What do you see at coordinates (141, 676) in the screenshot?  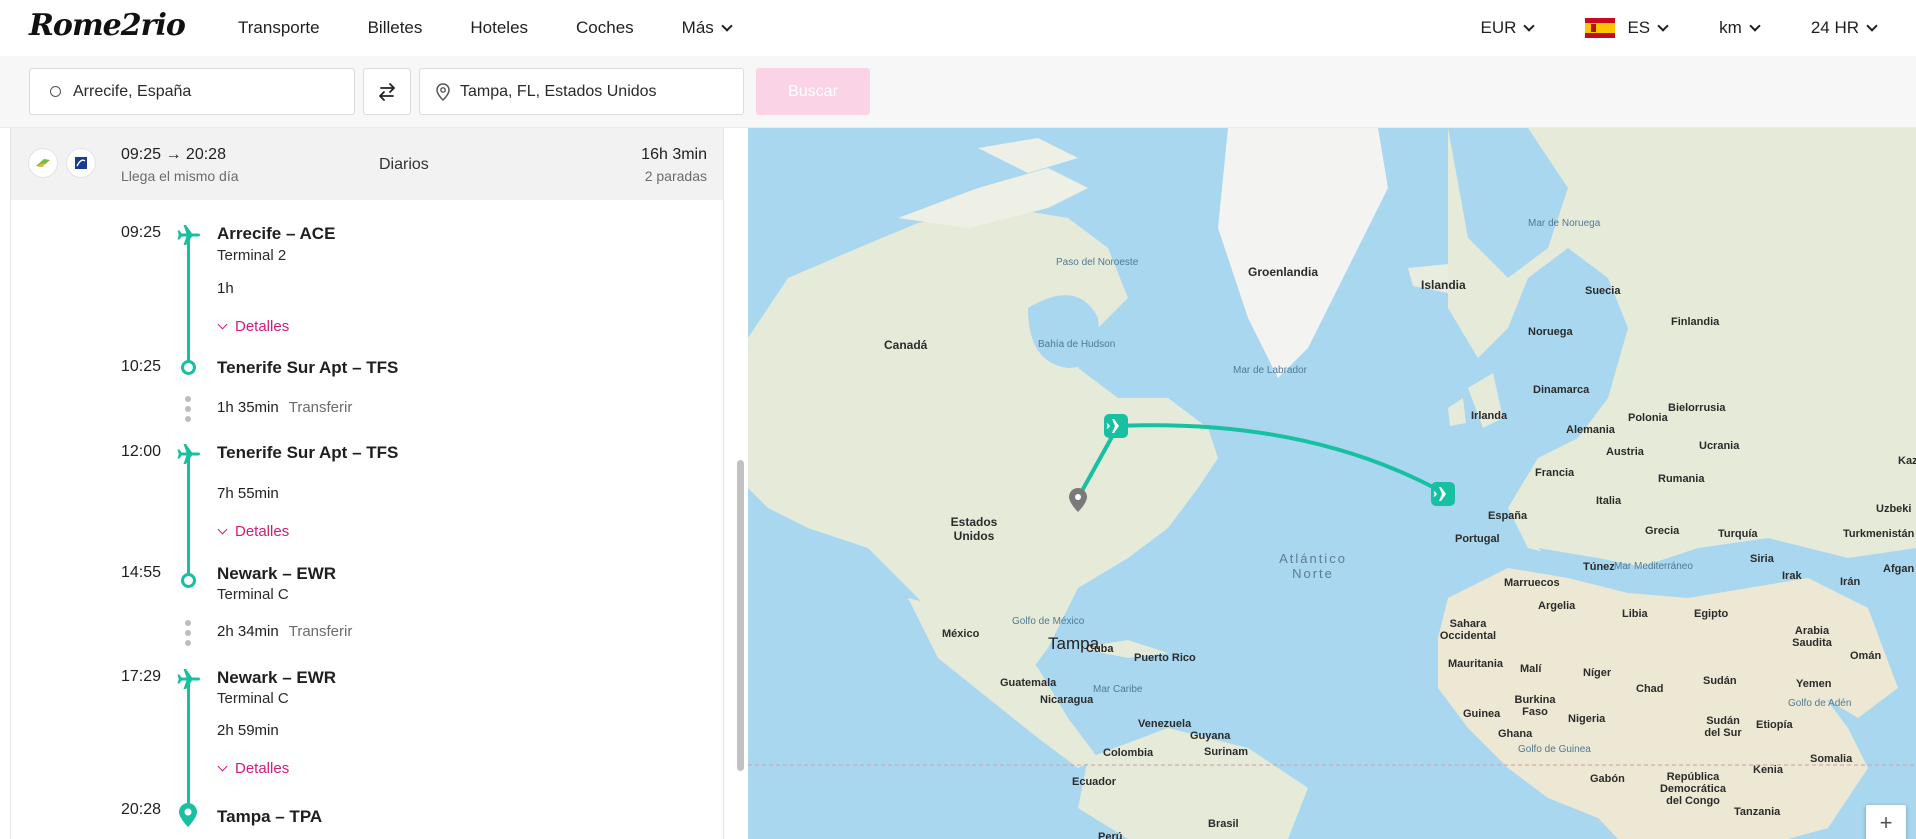 I see `departure-time: 17:29` at bounding box center [141, 676].